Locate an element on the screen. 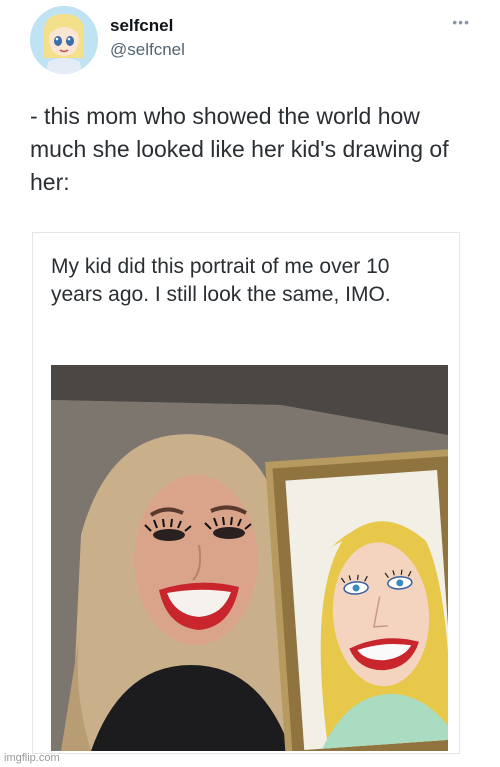  handle: @selfcnel is located at coordinates (147, 50).